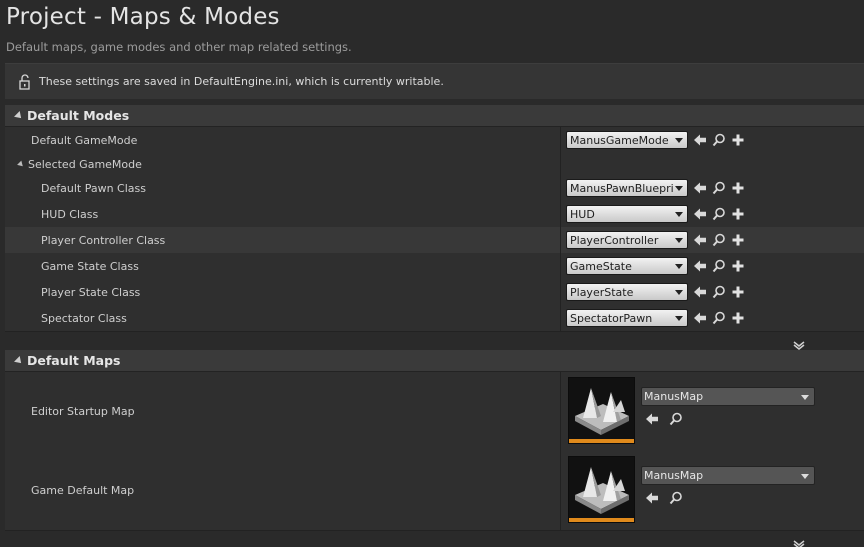  What do you see at coordinates (434, 411) in the screenshot?
I see `editor-startup-map-row: Editor Startup Map ManusMap` at bounding box center [434, 411].